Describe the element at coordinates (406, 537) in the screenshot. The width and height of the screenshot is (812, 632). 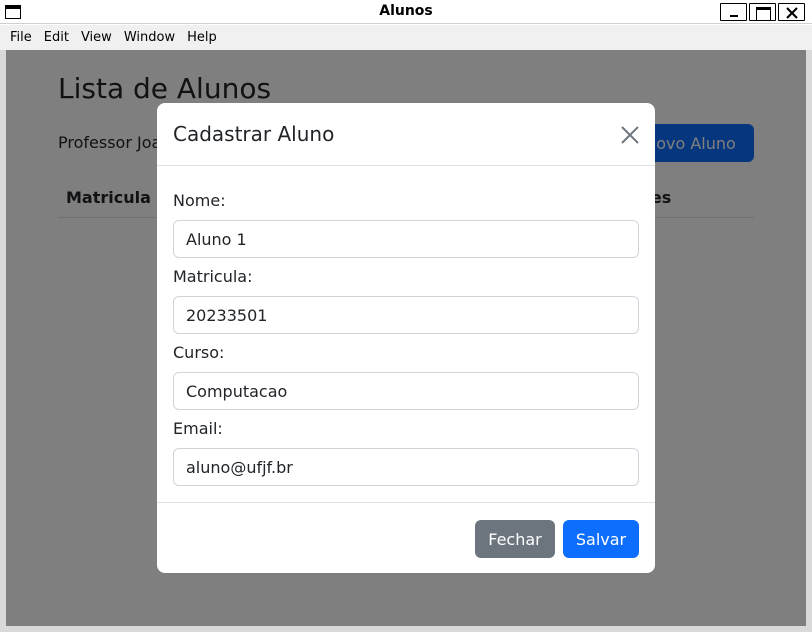
I see `modal-footer: Fechar Salvar` at that location.